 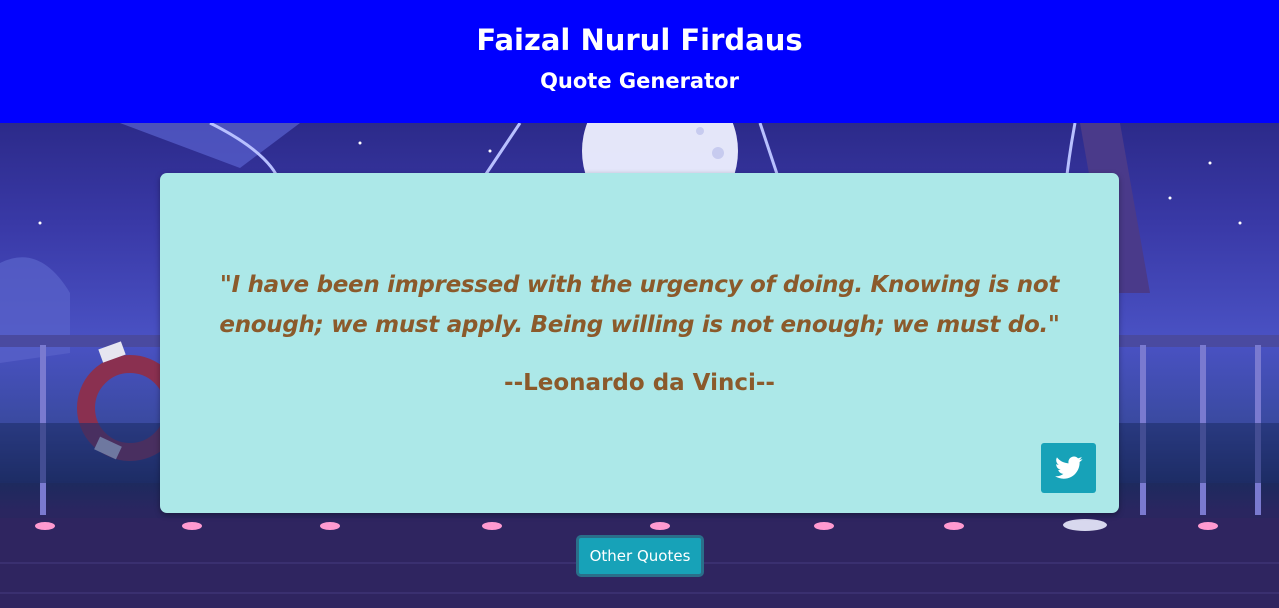 I want to click on tweet-button, so click(x=1068, y=468).